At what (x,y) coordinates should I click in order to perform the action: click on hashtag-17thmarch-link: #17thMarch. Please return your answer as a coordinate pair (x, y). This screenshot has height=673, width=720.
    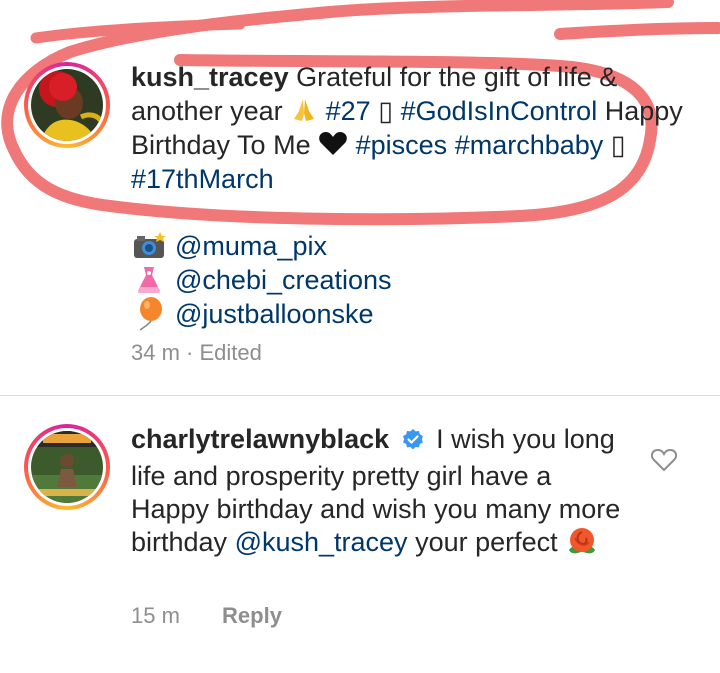
    Looking at the image, I should click on (202, 179).